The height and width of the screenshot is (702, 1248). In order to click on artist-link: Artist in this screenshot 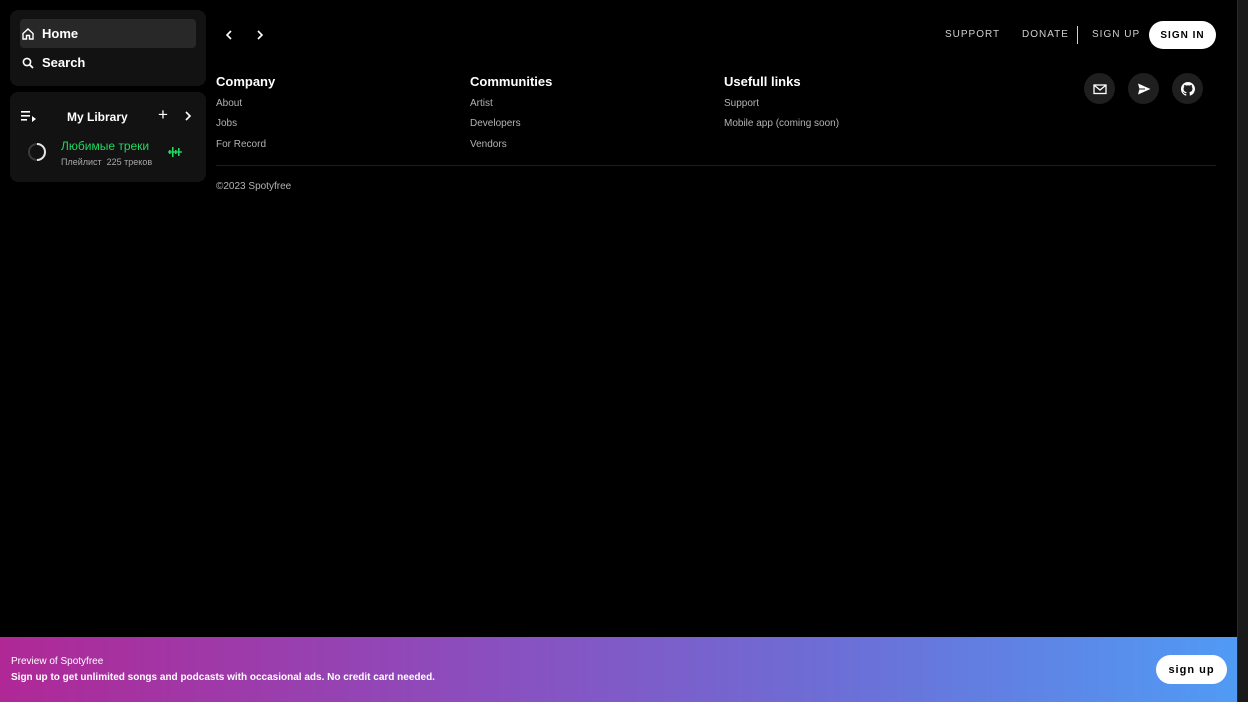, I will do `click(481, 103)`.